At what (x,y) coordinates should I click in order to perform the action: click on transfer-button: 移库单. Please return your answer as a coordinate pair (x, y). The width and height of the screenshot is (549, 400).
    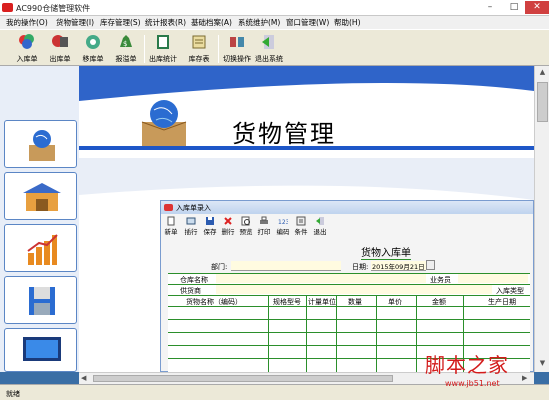
    Looking at the image, I should click on (93, 48).